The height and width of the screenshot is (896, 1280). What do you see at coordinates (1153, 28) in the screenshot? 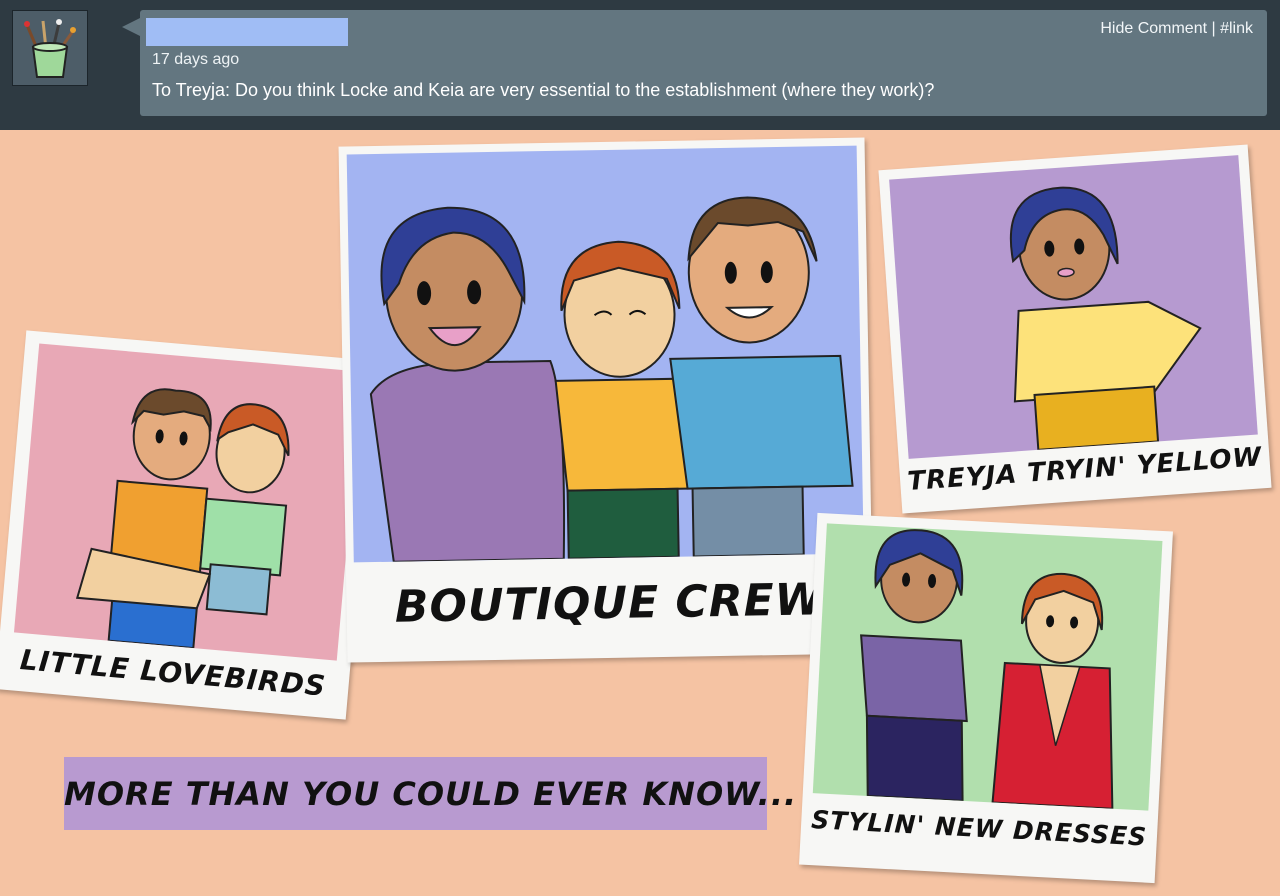
I see `hide-comment-link: Hide Comment` at bounding box center [1153, 28].